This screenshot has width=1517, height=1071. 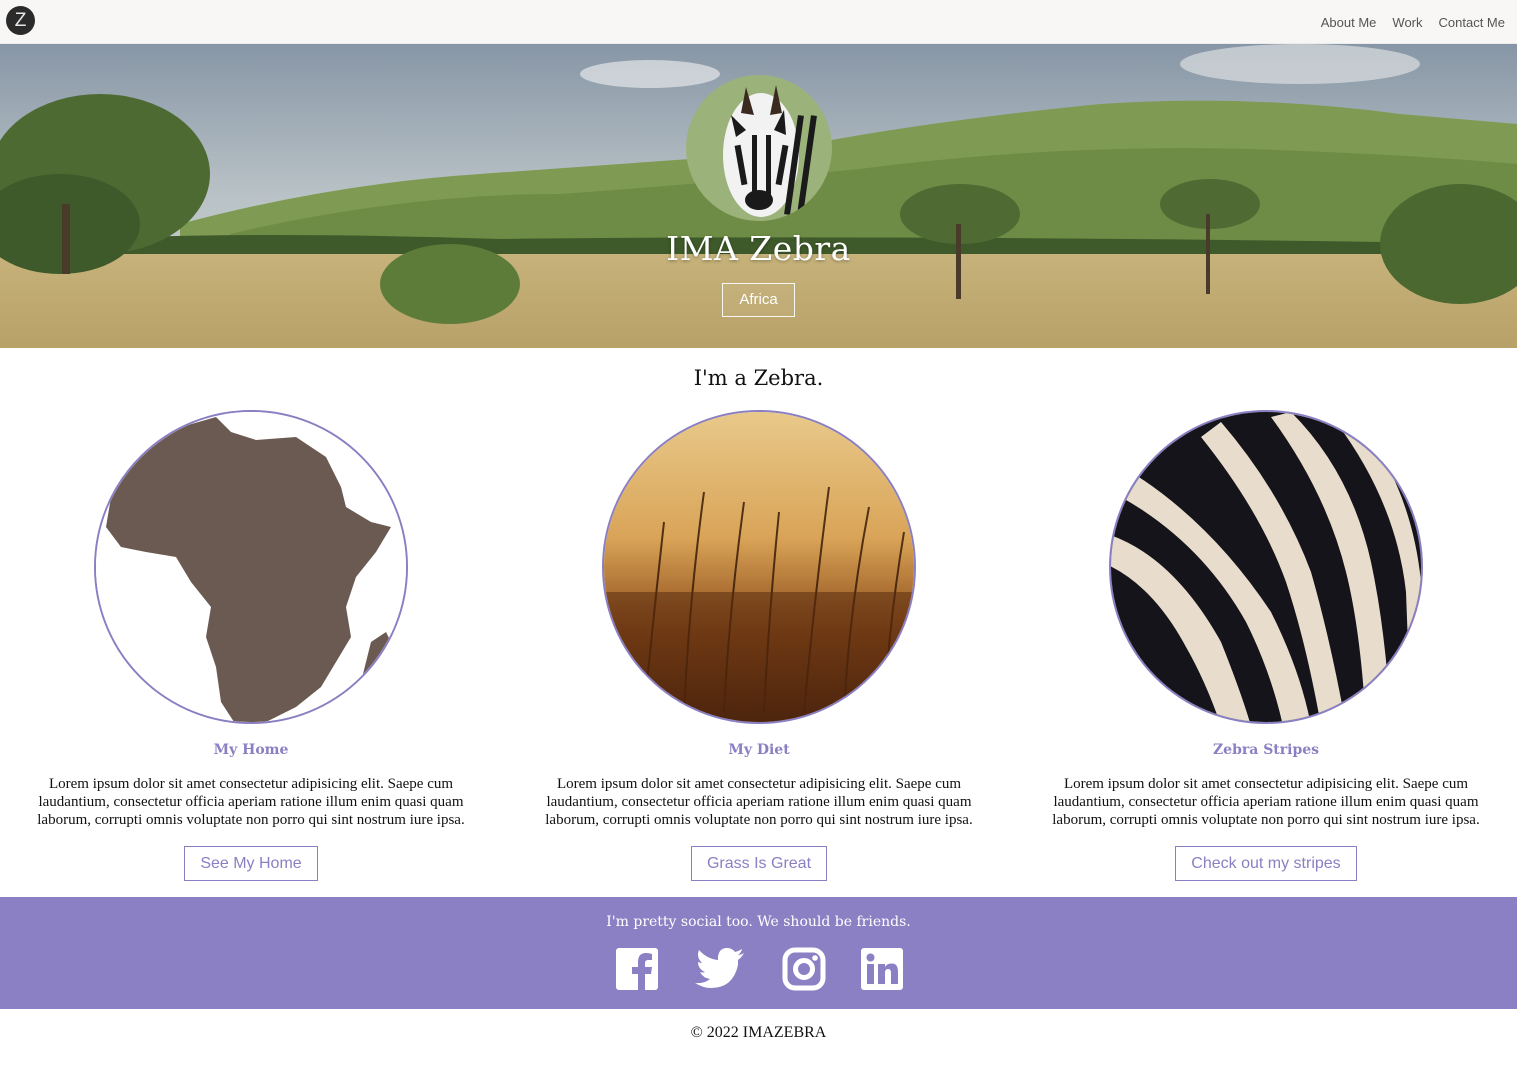 I want to click on africa-button: Africa, so click(x=758, y=300).